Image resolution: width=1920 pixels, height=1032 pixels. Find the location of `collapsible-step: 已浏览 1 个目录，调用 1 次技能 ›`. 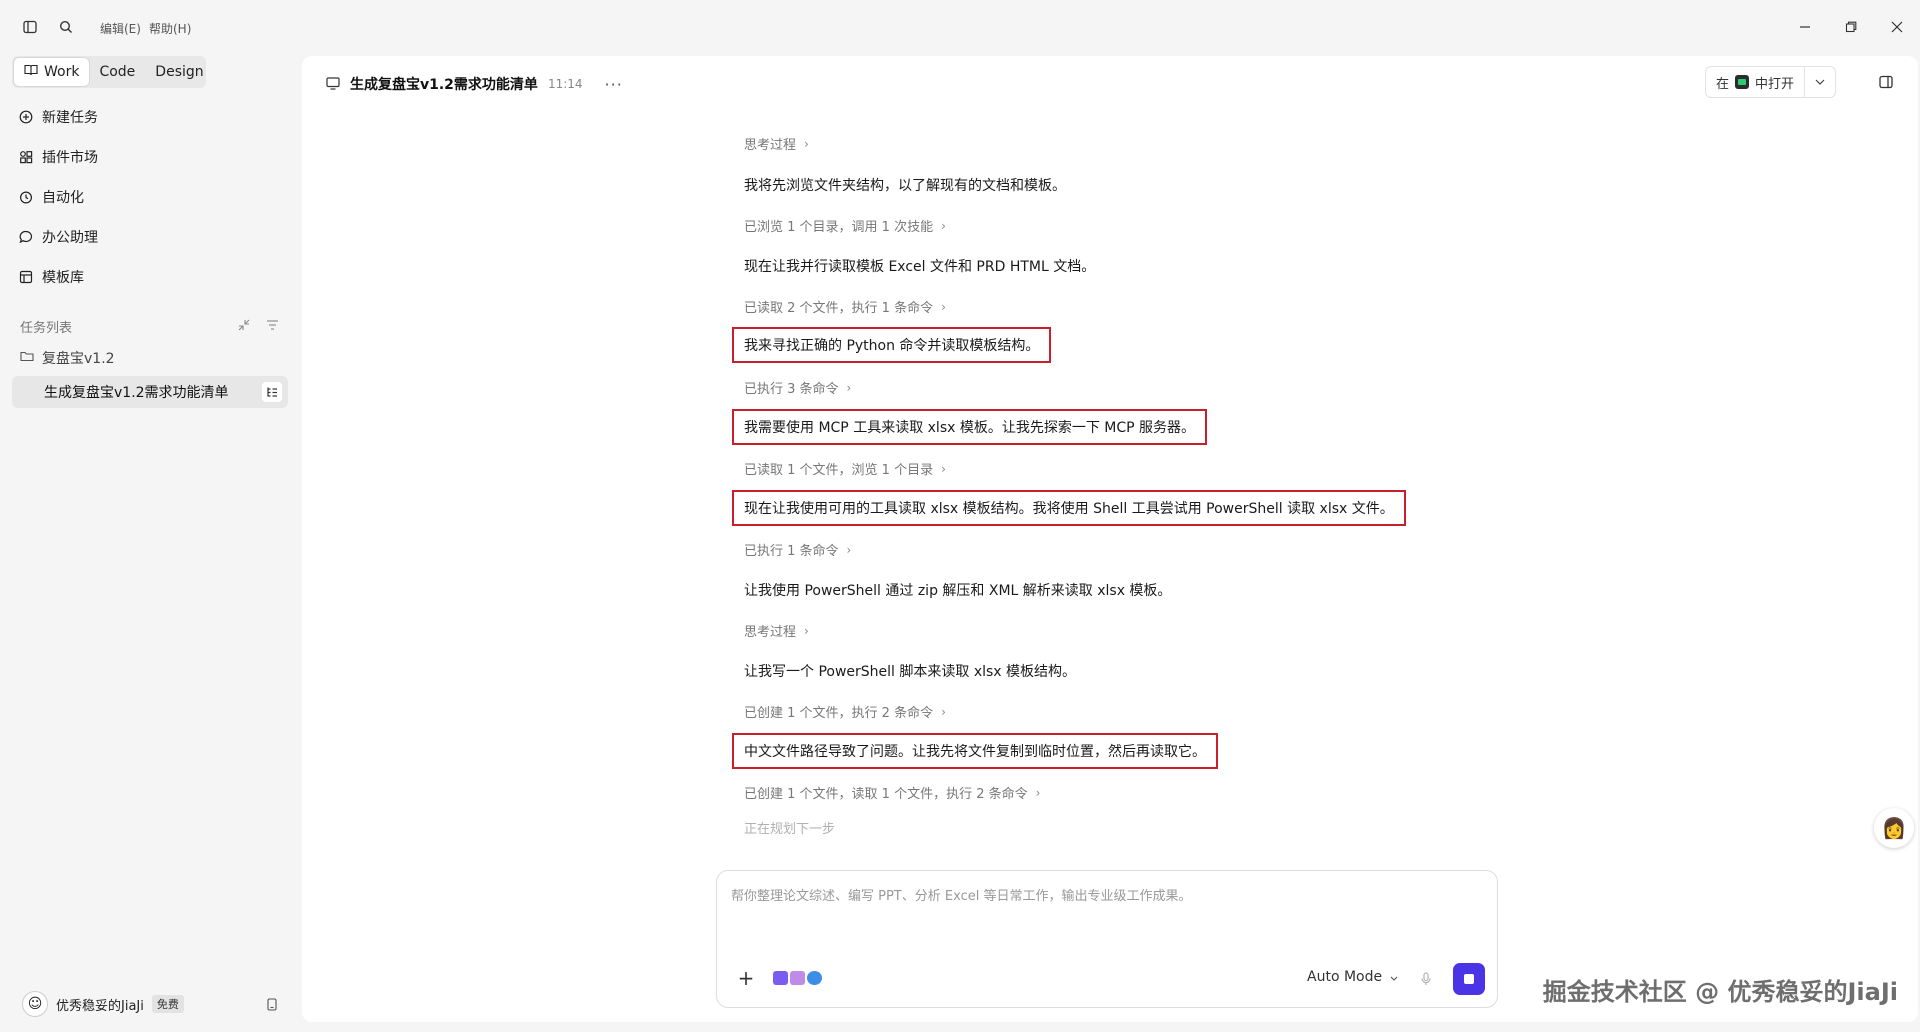

collapsible-step: 已浏览 1 个目录，调用 1 次技能 › is located at coordinates (845, 226).